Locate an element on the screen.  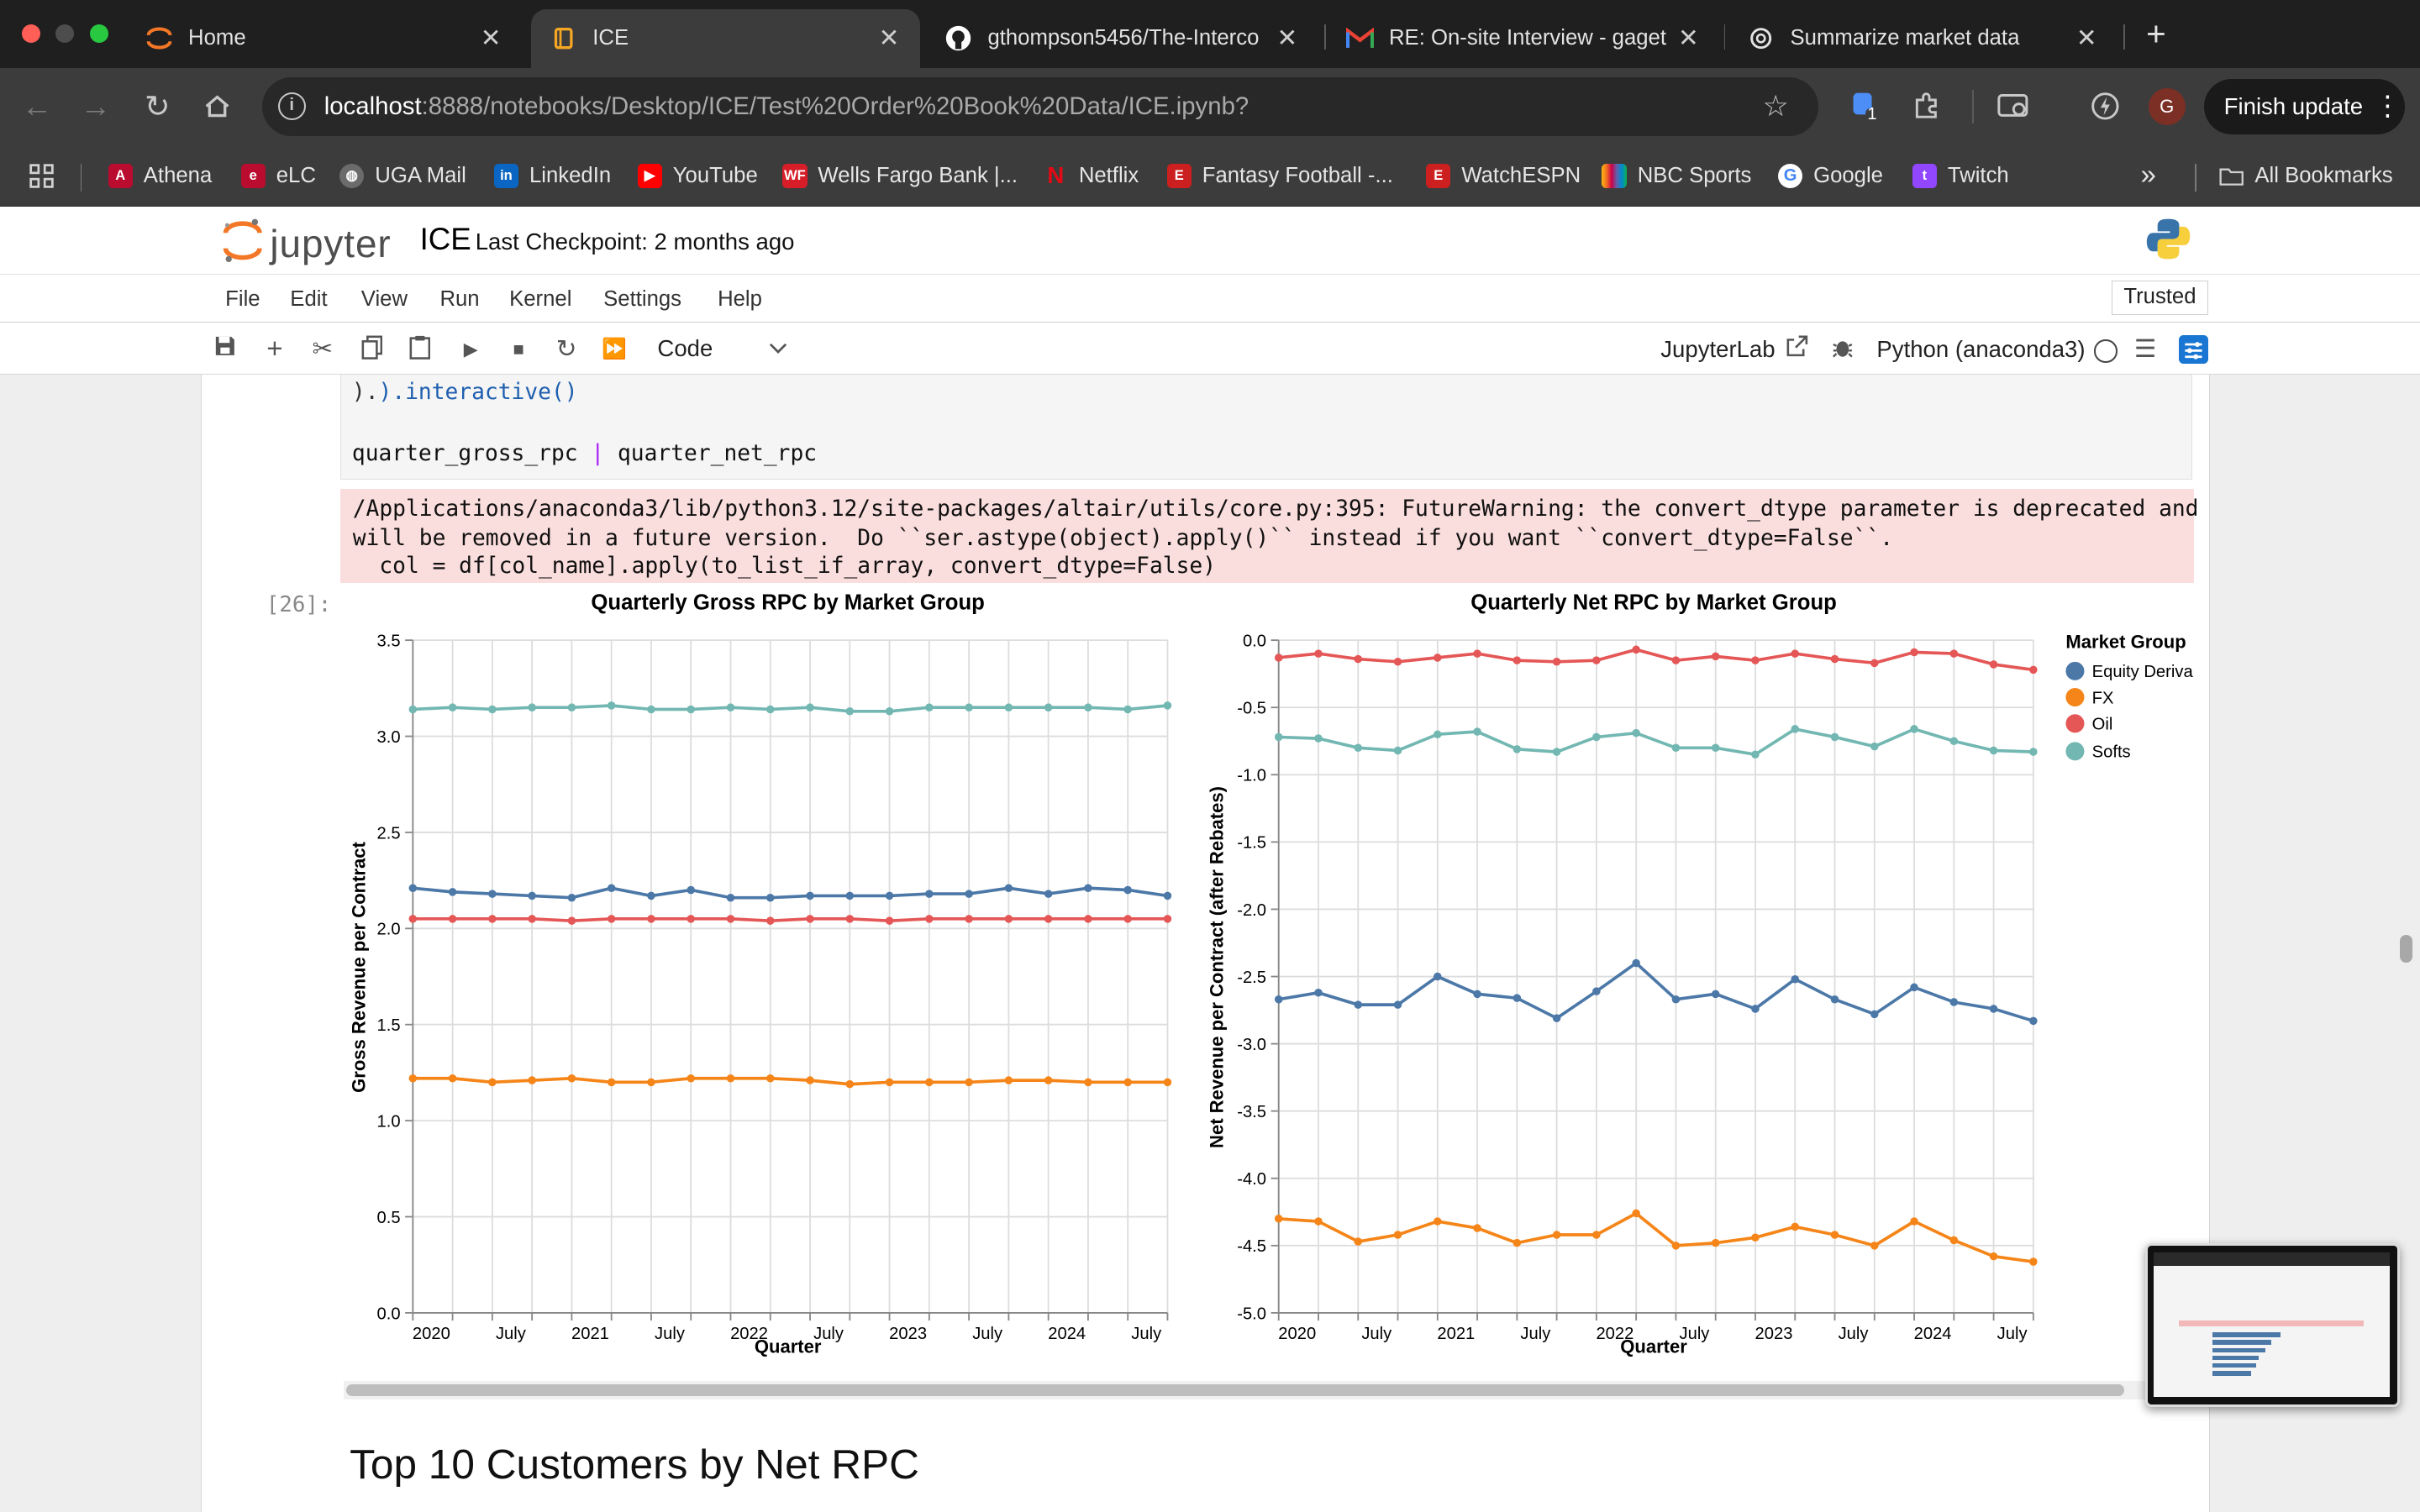
save-icon is located at coordinates (225, 349).